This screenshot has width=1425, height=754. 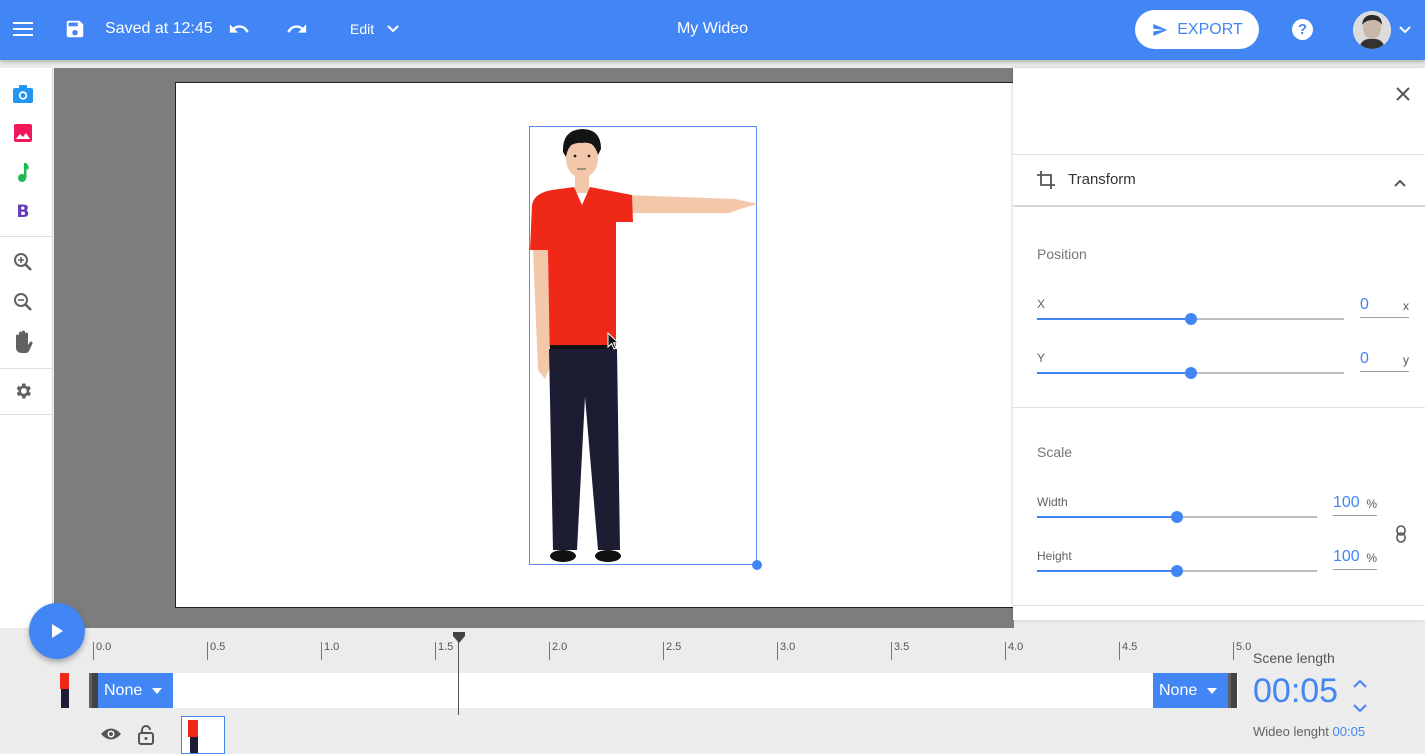 I want to click on scene-clip-thumbnail, so click(x=203, y=735).